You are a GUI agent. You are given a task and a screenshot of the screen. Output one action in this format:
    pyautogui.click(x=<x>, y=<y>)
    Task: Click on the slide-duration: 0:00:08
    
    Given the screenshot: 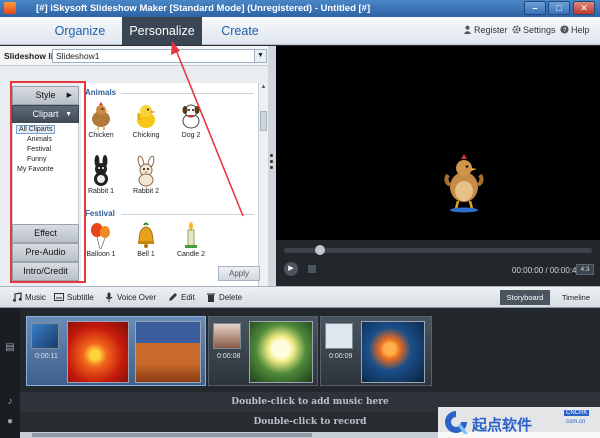 What is the action you would take?
    pyautogui.click(x=229, y=356)
    